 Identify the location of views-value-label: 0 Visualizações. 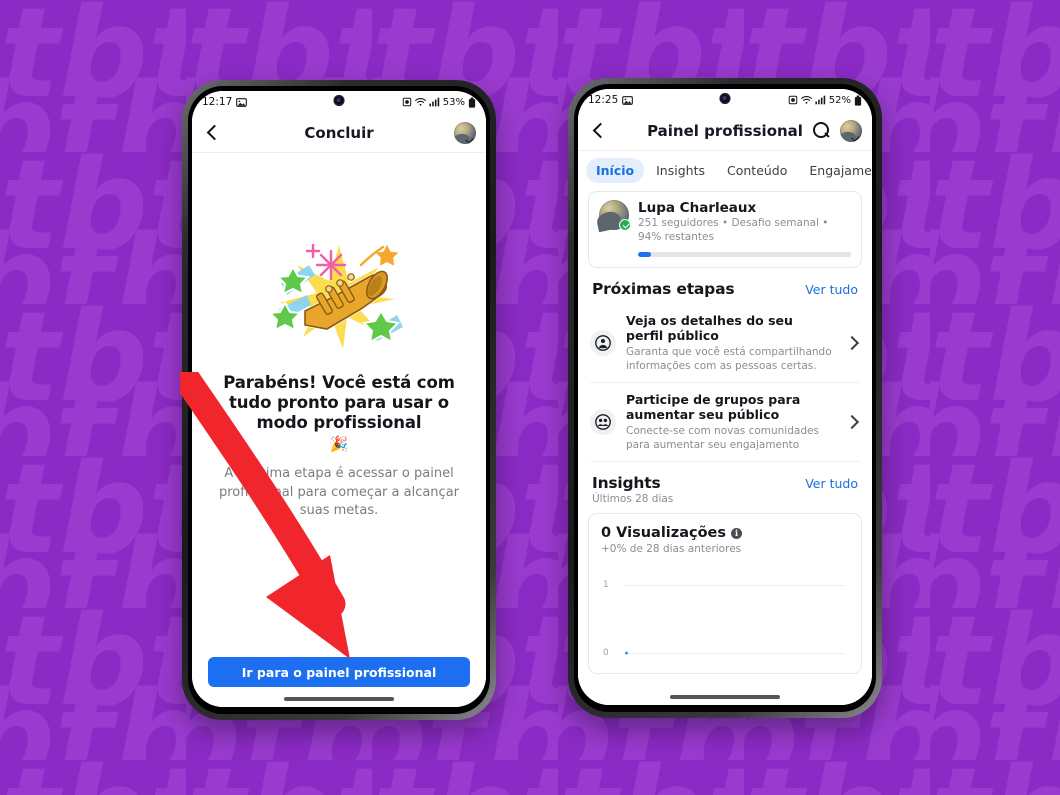
(663, 533).